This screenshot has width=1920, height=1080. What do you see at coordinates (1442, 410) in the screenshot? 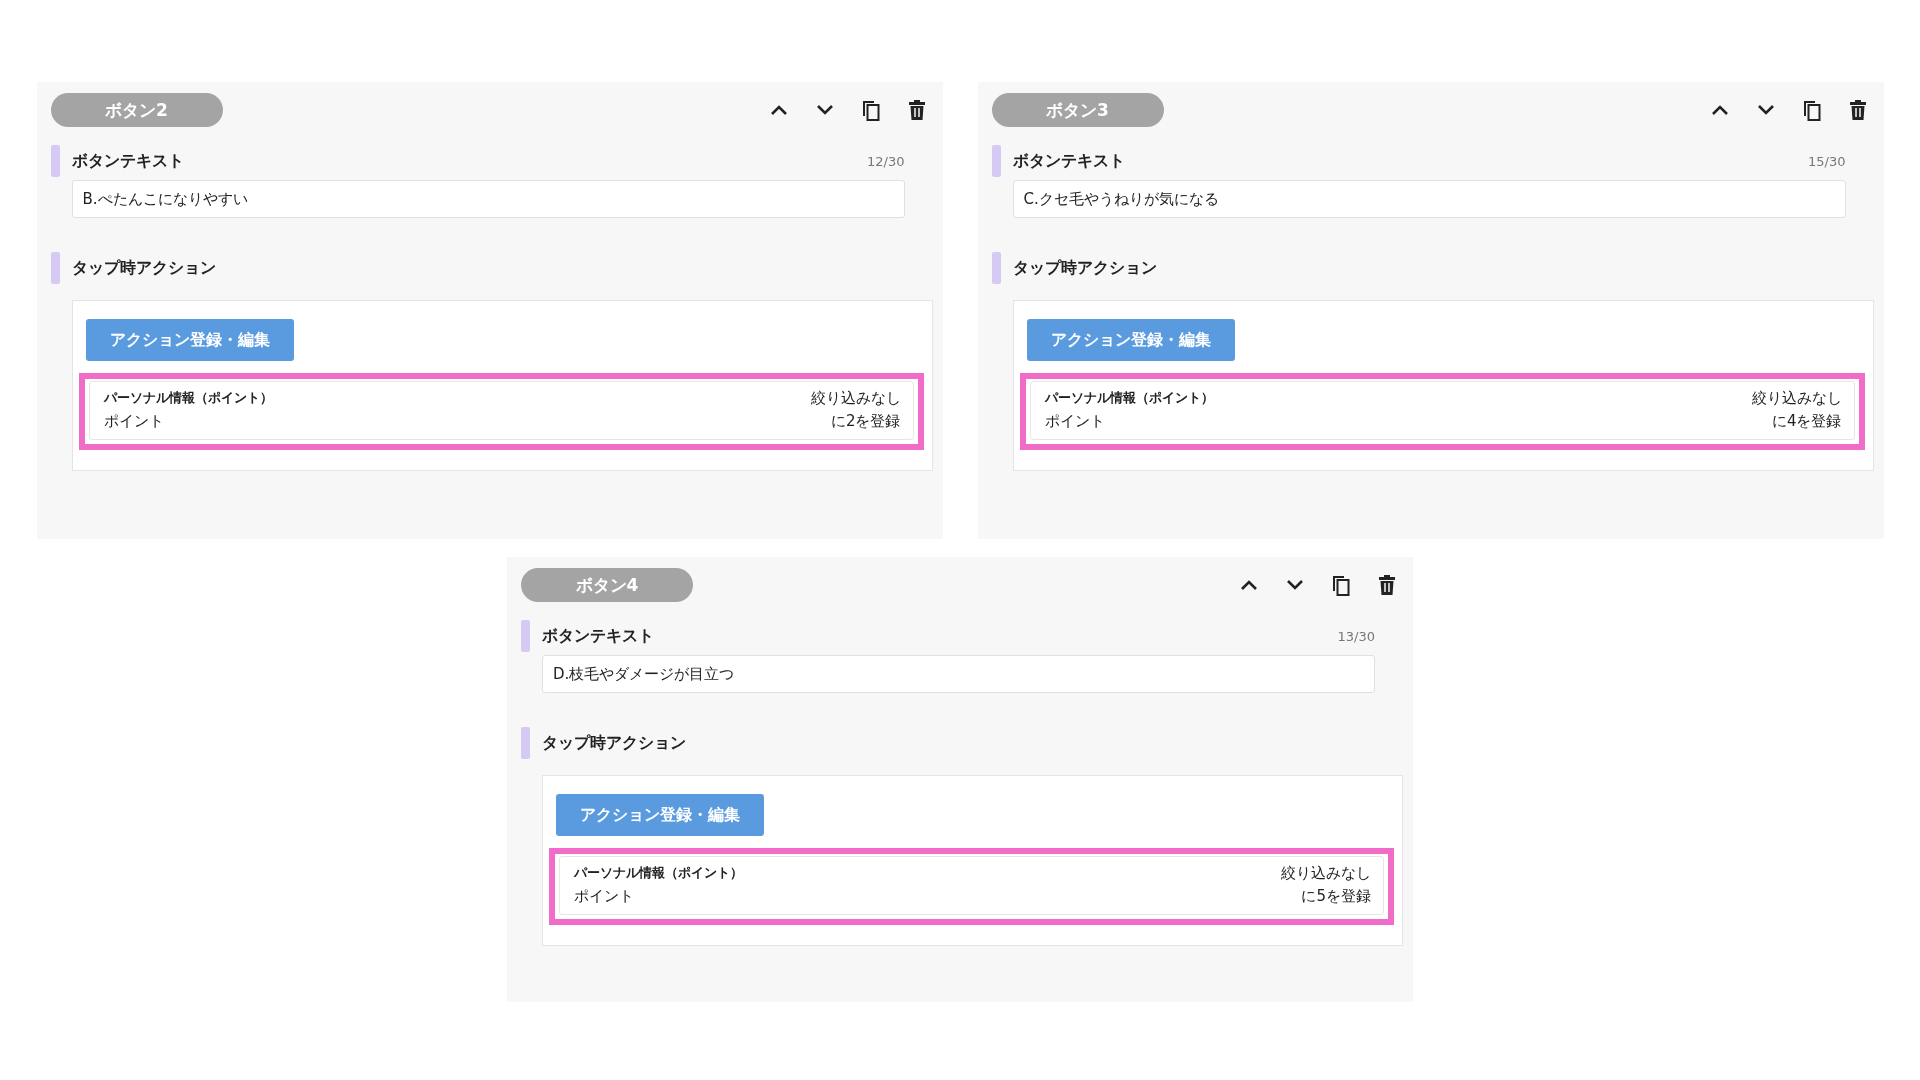
I see `action-item: パーソナル情報（ポイント） 絞り込みなし ポイント に4を登録` at bounding box center [1442, 410].